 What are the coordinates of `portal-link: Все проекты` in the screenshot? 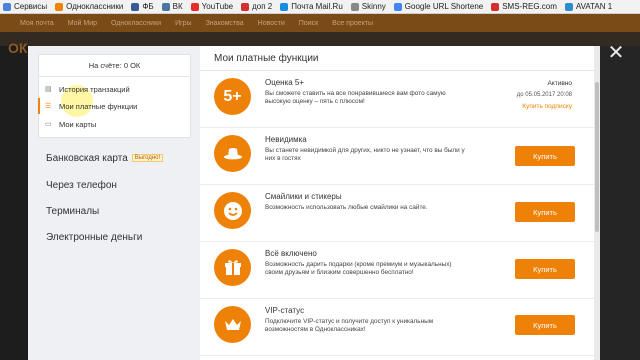 It's located at (353, 23).